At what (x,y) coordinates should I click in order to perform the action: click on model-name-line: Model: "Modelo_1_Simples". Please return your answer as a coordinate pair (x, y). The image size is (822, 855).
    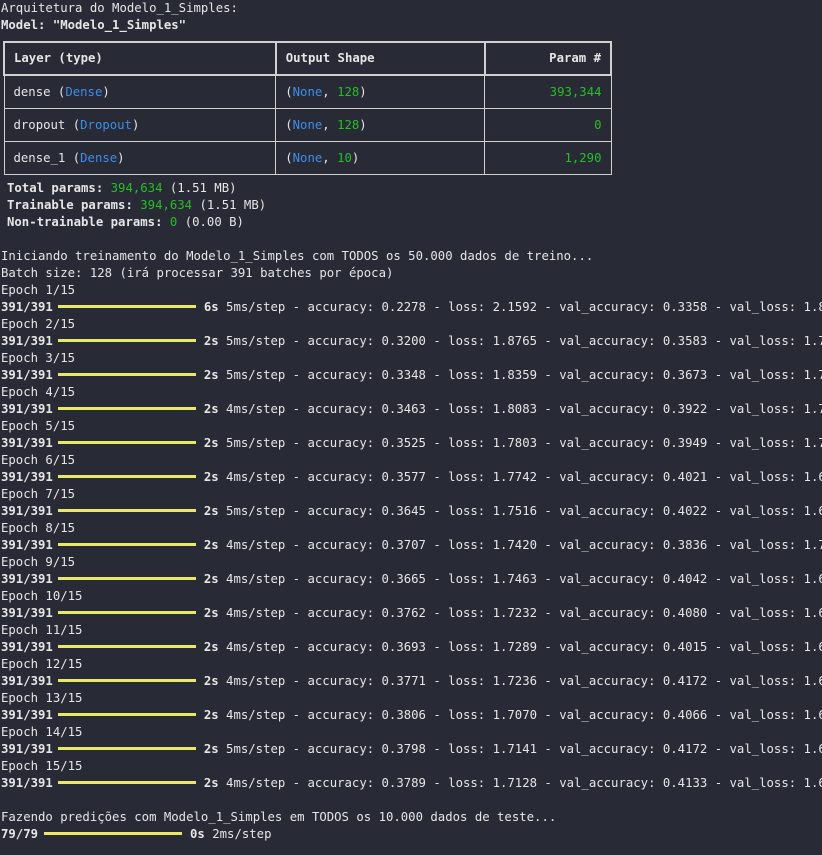
    Looking at the image, I should click on (94, 25).